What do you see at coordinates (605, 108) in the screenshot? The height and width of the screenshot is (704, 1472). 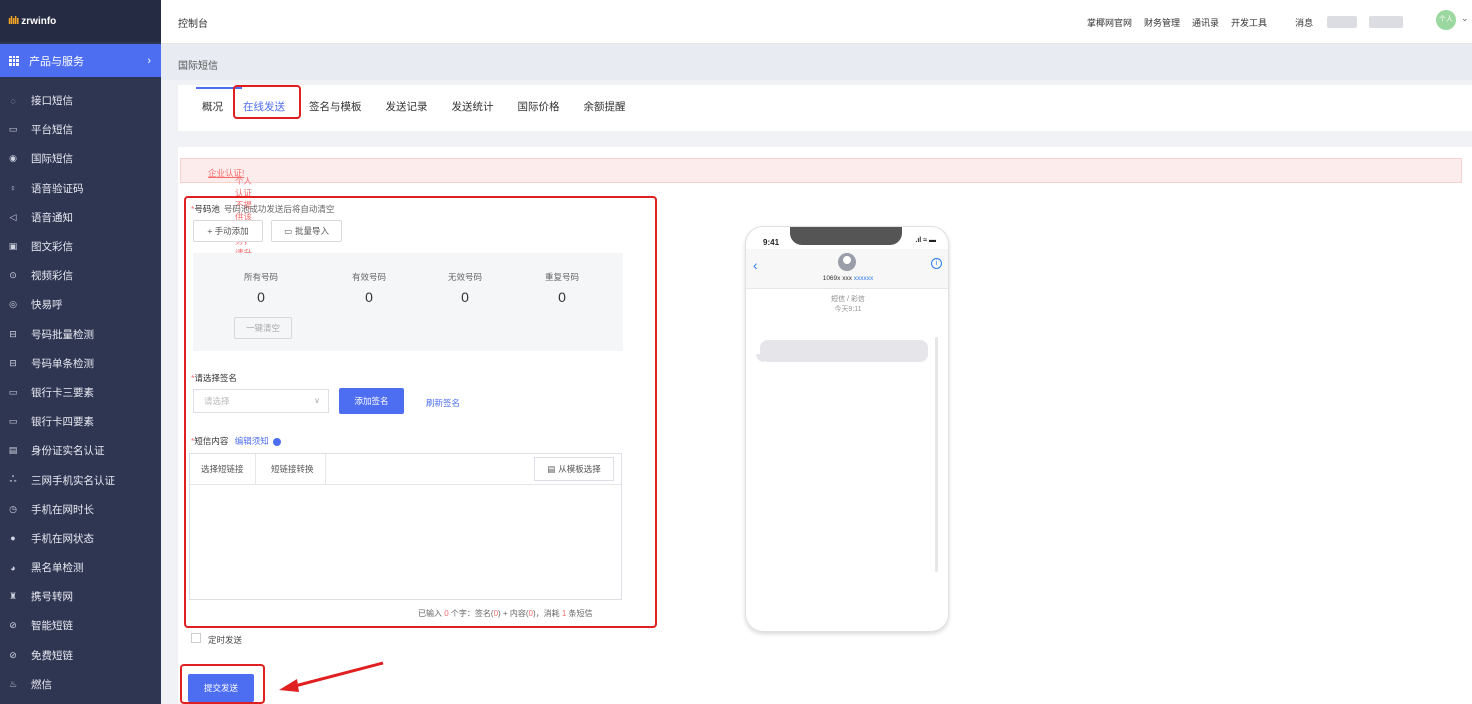 I see `tab-balance-reminder: 余额提醒` at bounding box center [605, 108].